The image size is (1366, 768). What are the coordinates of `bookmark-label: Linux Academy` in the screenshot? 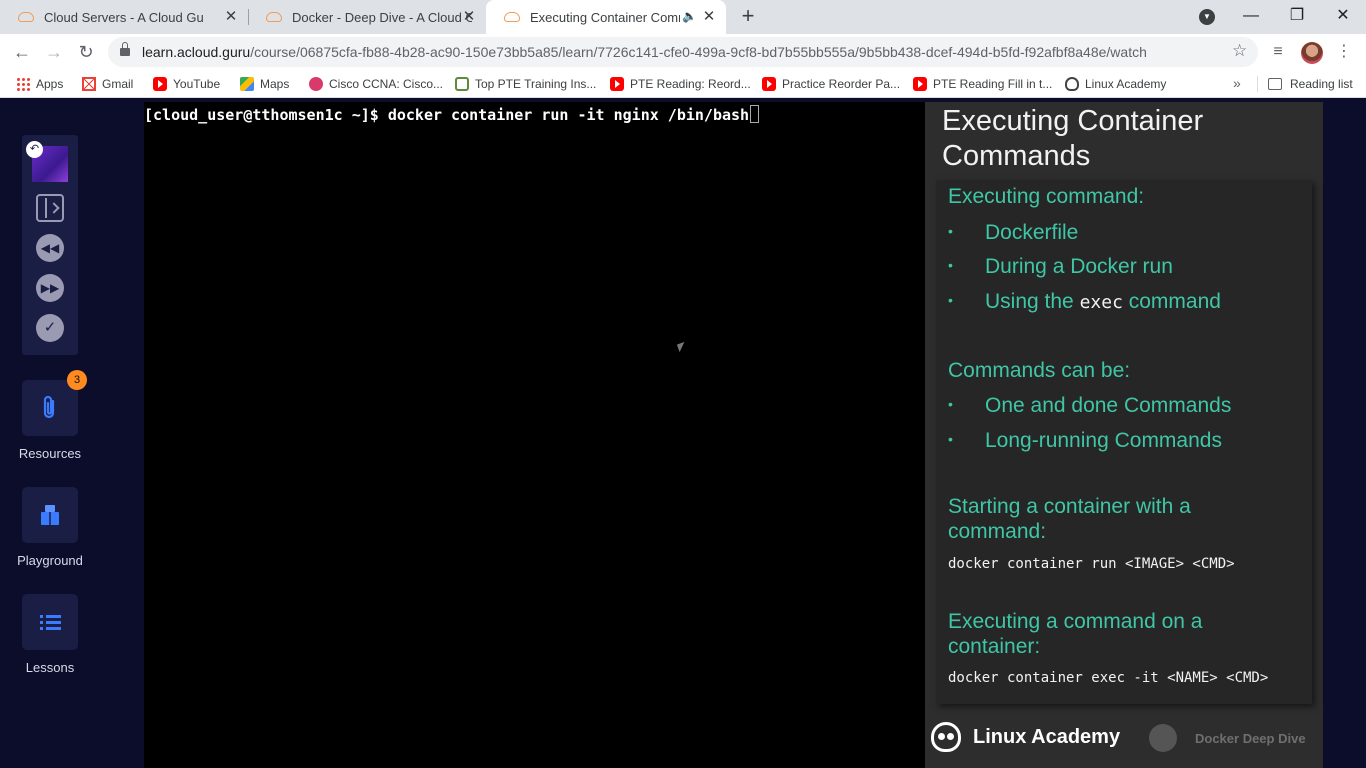 It's located at (1126, 84).